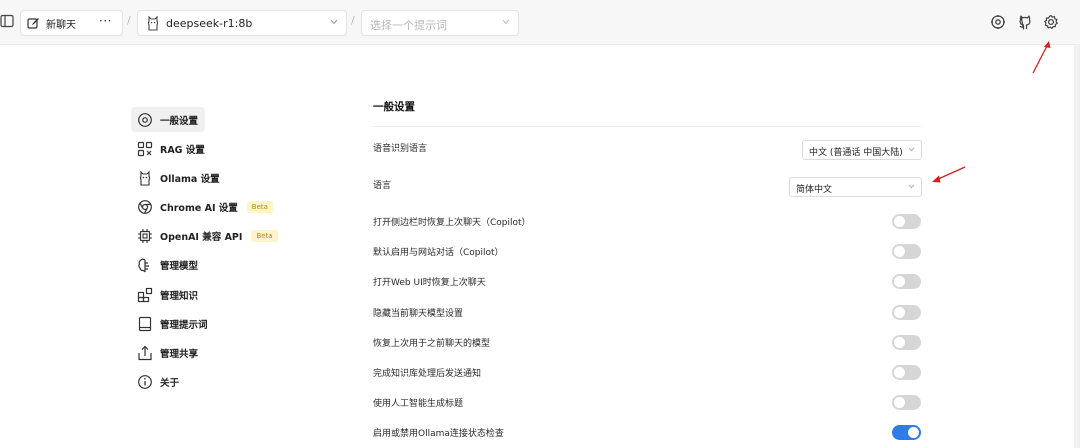 The image size is (1080, 448). Describe the element at coordinates (182, 150) in the screenshot. I see `nav-item-label: RAG 设置` at that location.